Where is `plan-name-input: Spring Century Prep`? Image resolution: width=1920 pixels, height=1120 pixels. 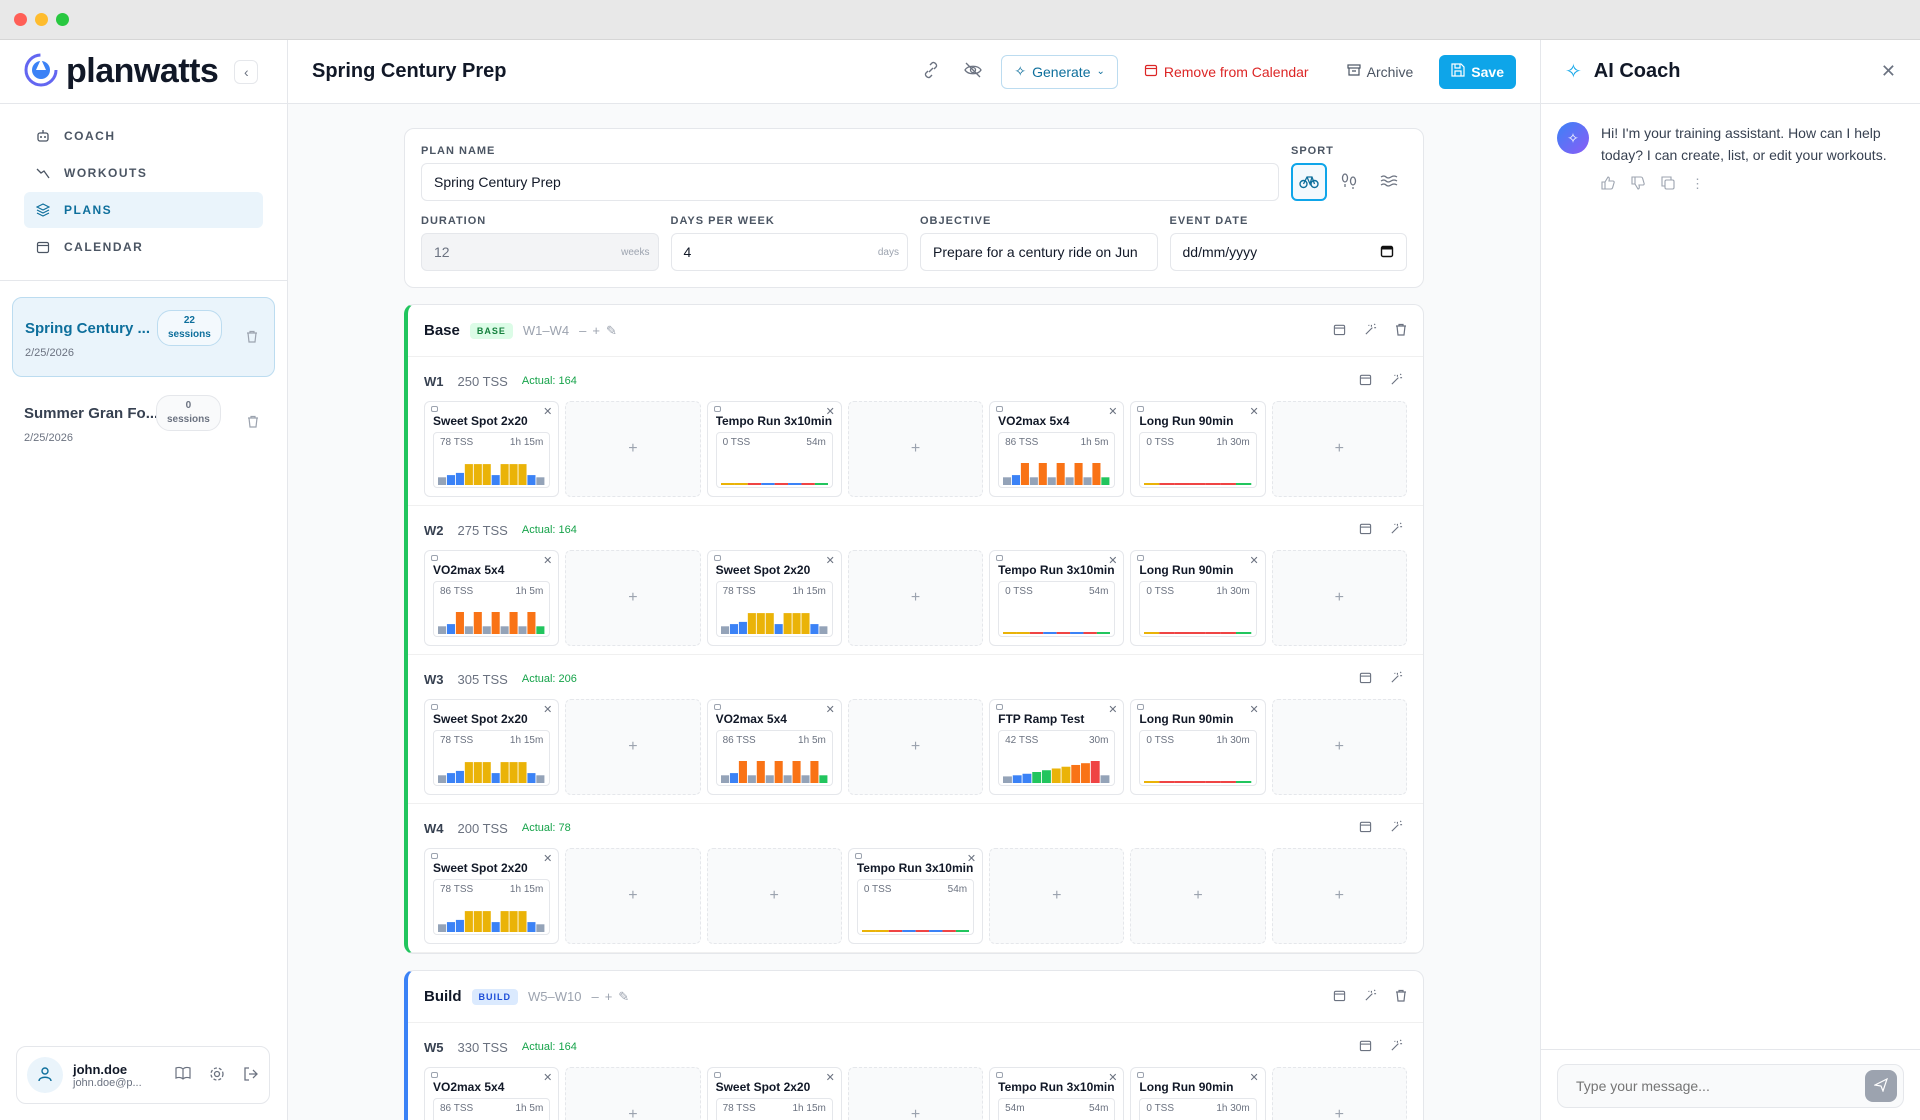
plan-name-input: Spring Century Prep is located at coordinates (850, 182).